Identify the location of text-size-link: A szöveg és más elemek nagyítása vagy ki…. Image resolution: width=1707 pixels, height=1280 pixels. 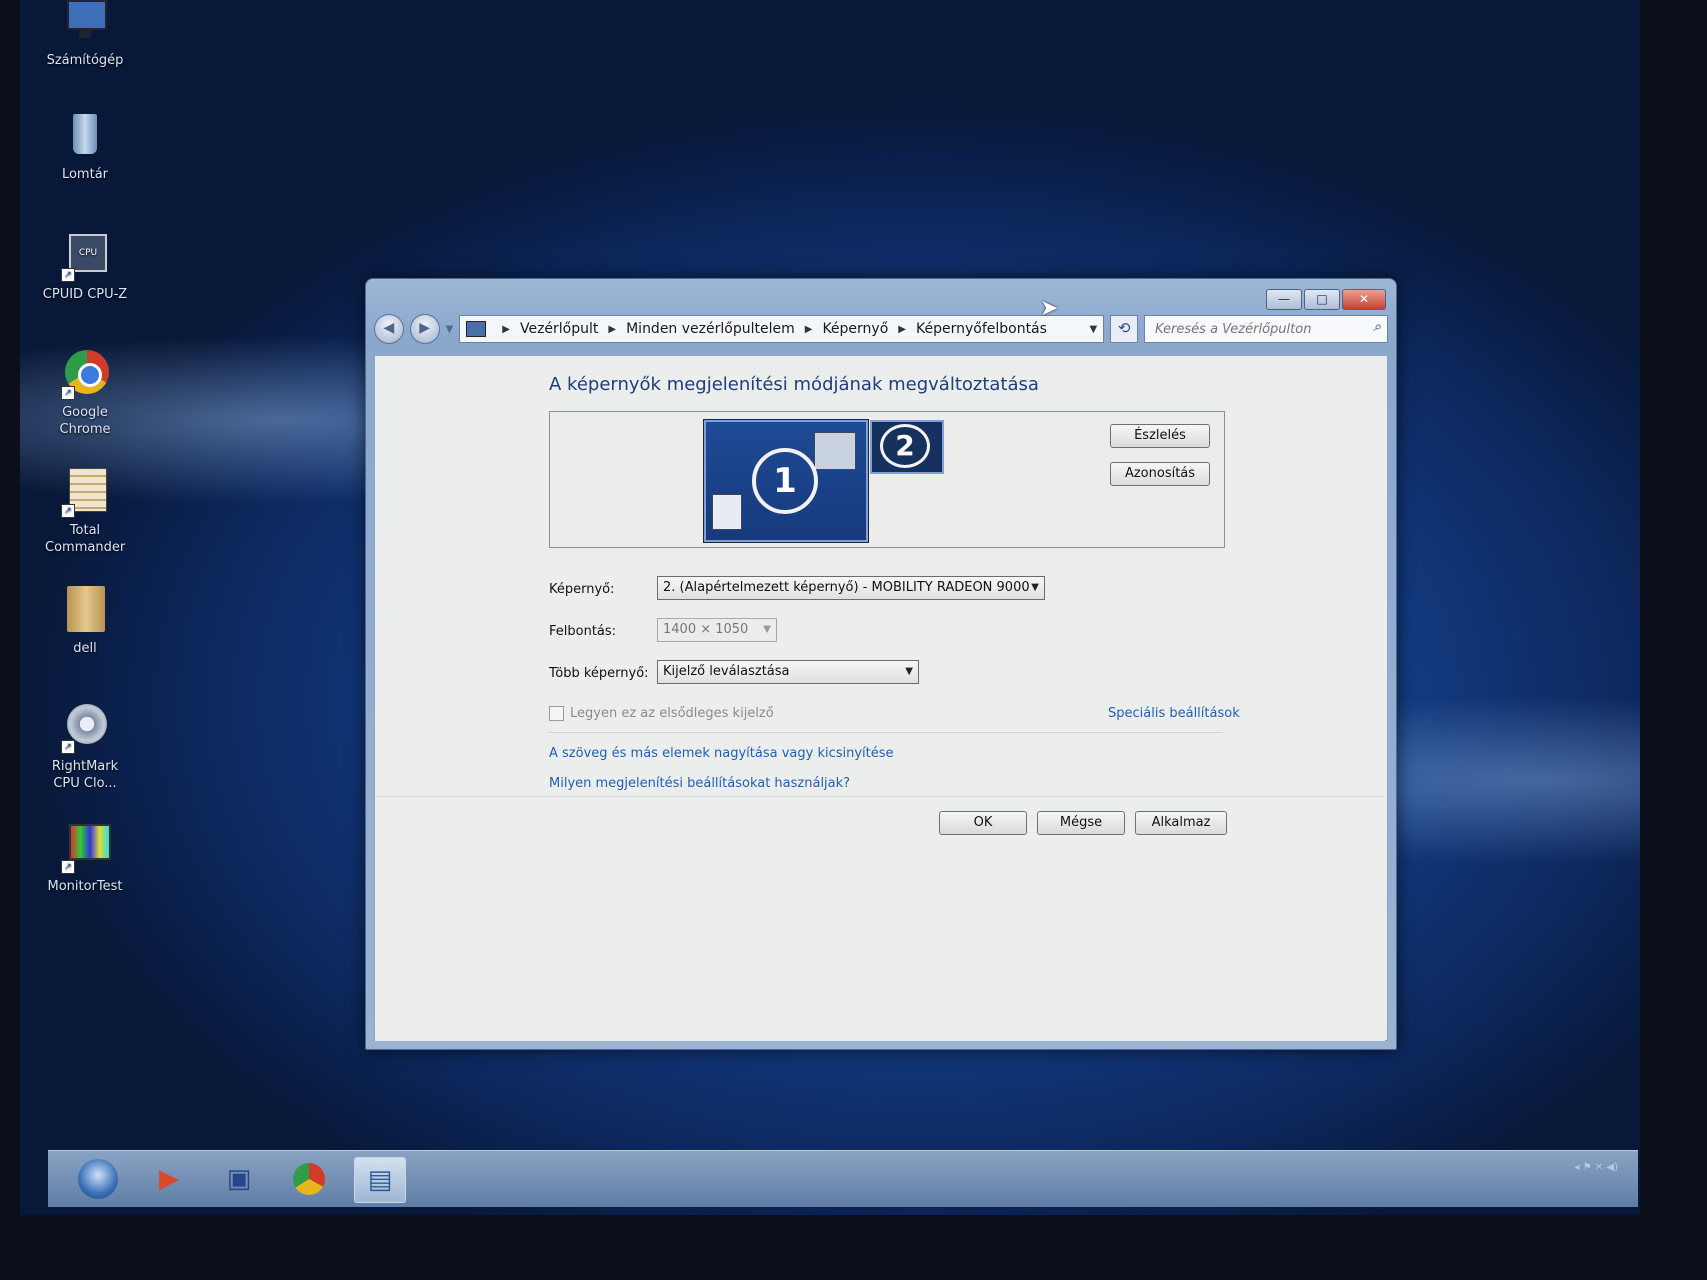
(721, 753).